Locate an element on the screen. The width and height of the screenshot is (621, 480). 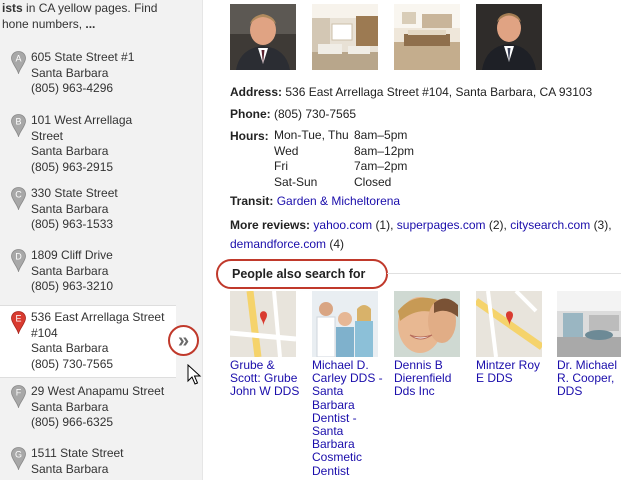
hours-label: Hours: is located at coordinates (249, 136).